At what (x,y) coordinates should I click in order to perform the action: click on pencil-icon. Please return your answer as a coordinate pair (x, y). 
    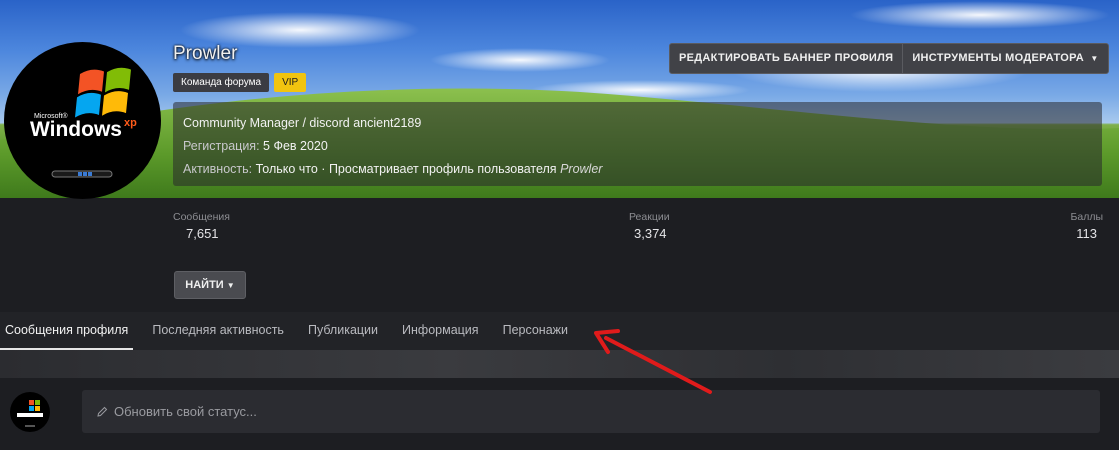
    Looking at the image, I should click on (102, 411).